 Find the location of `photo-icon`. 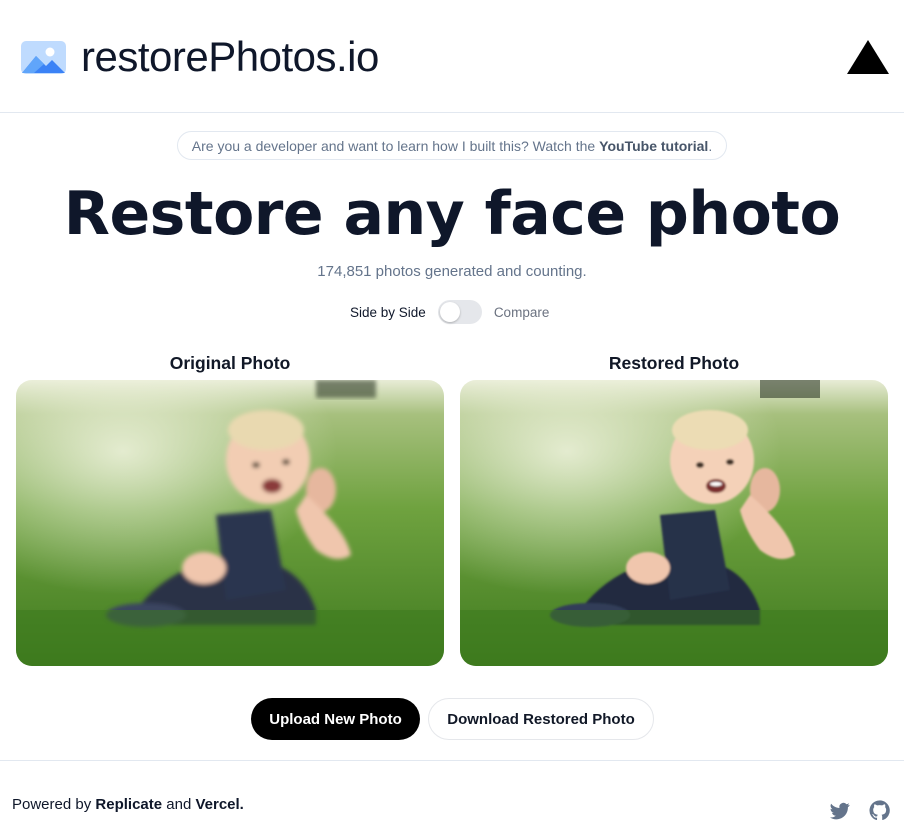

photo-icon is located at coordinates (43, 57).